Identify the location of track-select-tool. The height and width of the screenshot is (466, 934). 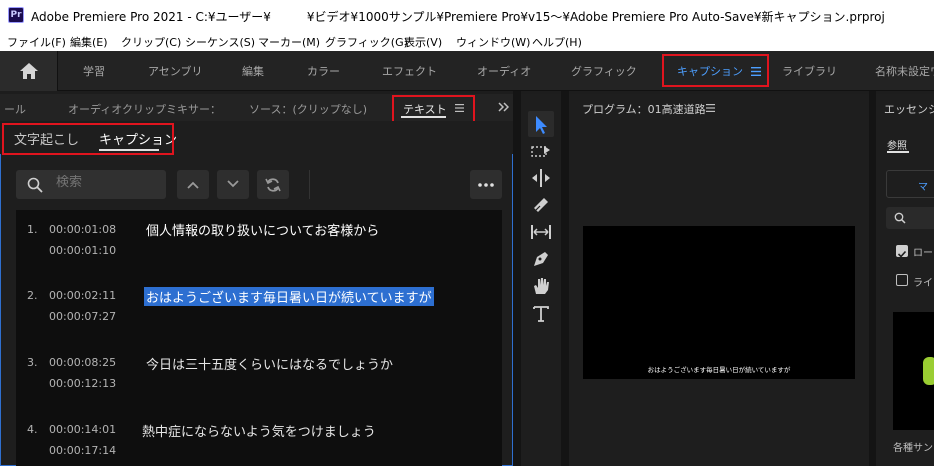
(541, 151).